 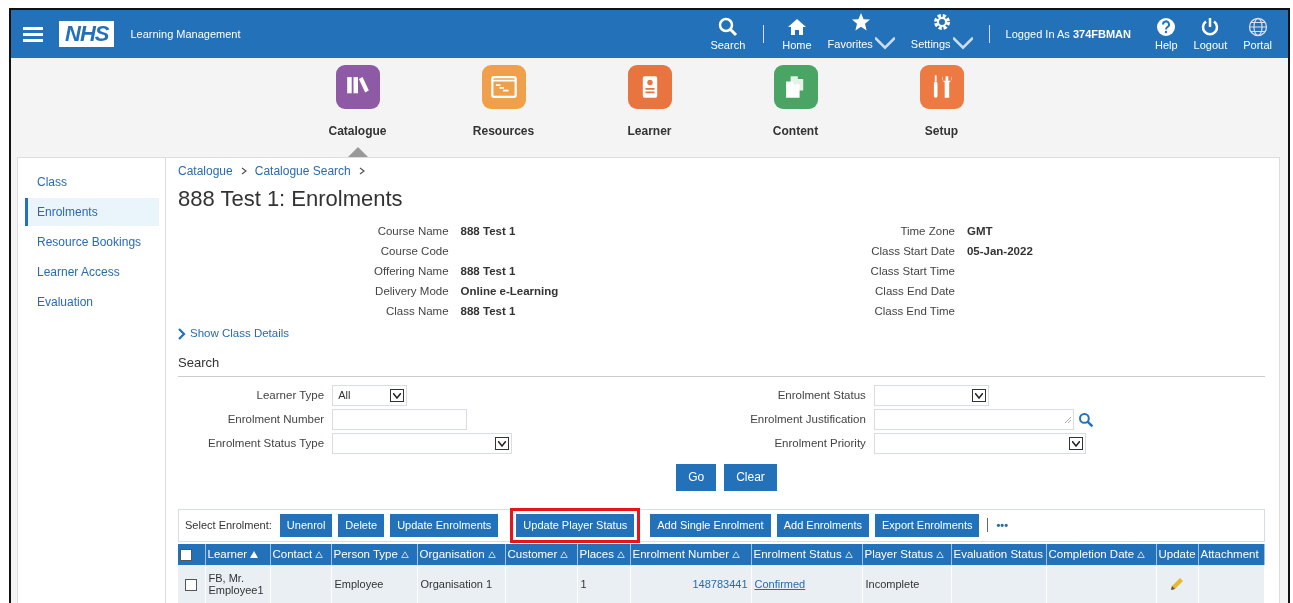 I want to click on table-cell: Incomplete, so click(x=892, y=583).